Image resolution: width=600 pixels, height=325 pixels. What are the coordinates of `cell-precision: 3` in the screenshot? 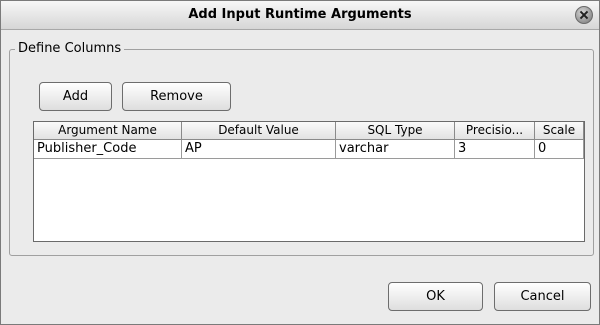 It's located at (495, 149).